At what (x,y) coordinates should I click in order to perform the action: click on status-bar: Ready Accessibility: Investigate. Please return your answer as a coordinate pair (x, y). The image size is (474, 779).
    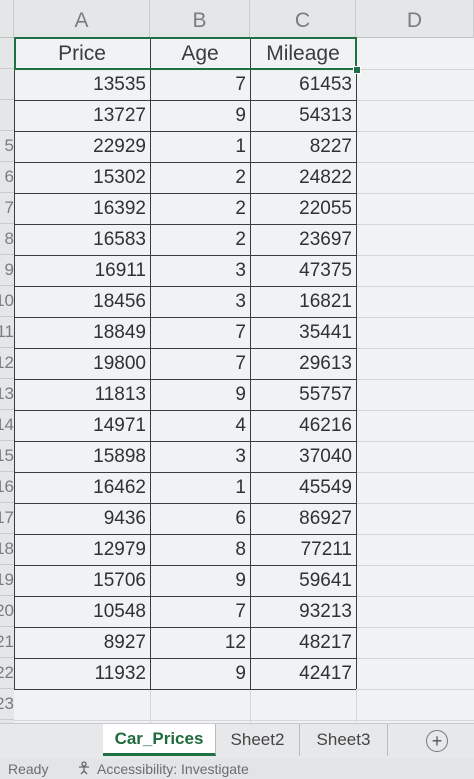
    Looking at the image, I should click on (237, 769).